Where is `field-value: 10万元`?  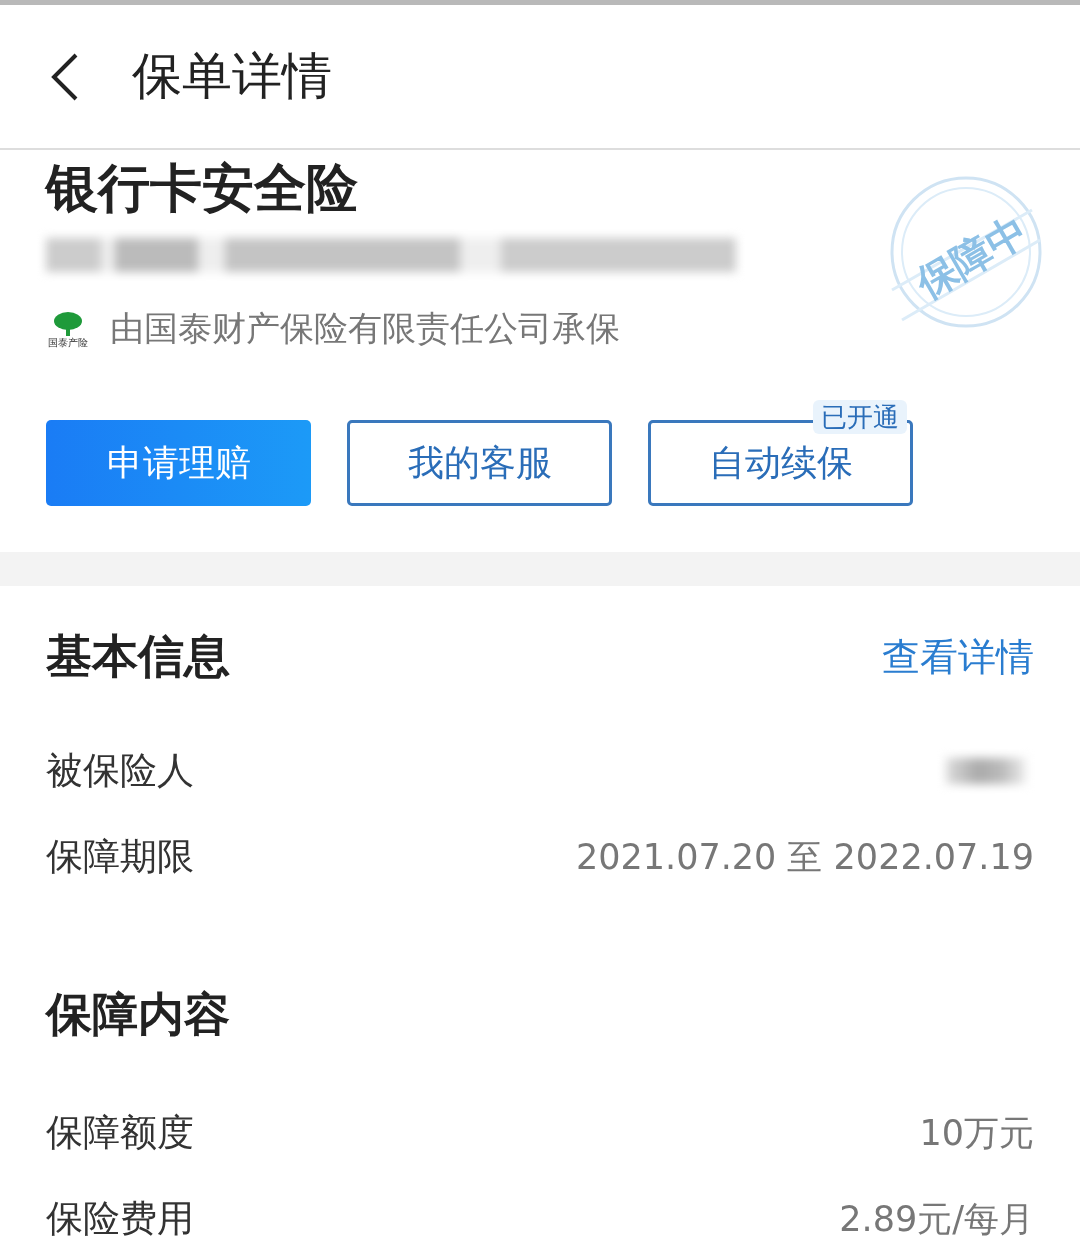
field-value: 10万元 is located at coordinates (976, 1133).